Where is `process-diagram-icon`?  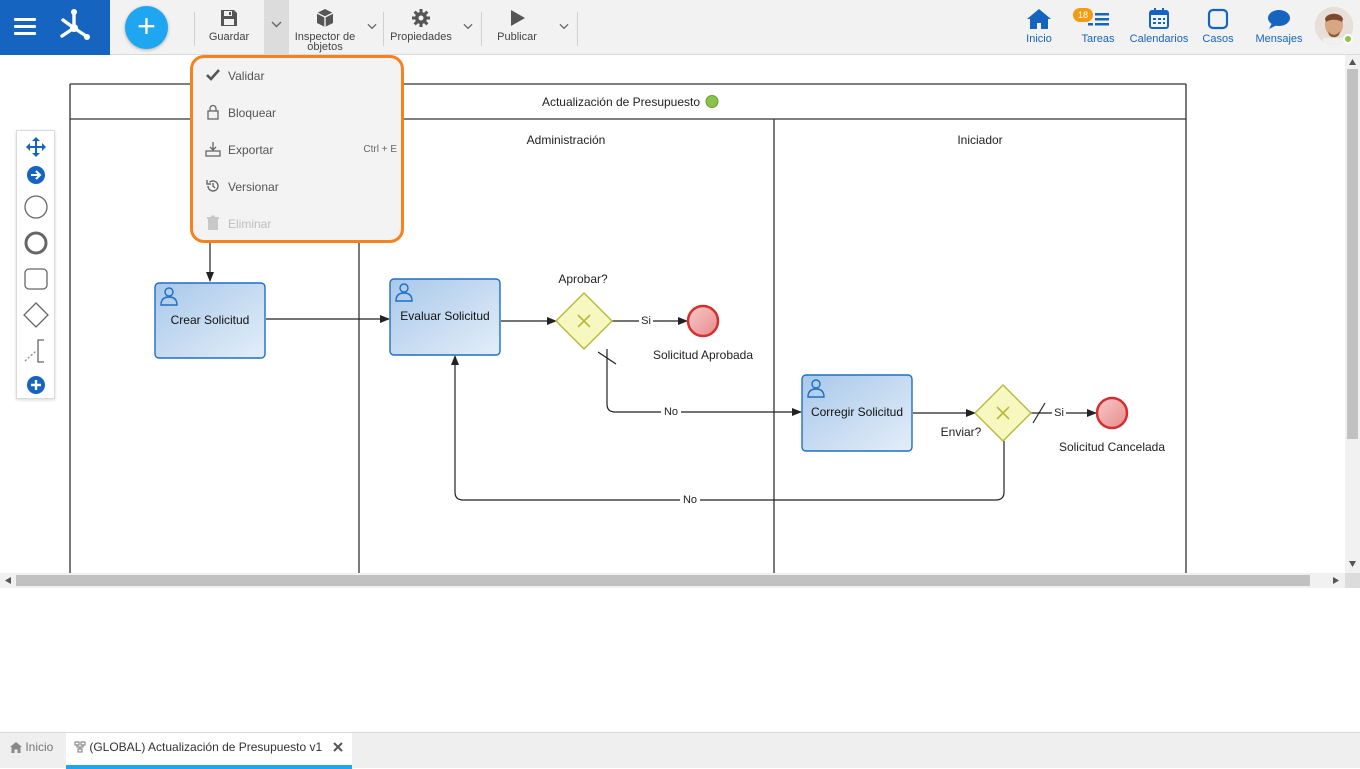 process-diagram-icon is located at coordinates (80, 747).